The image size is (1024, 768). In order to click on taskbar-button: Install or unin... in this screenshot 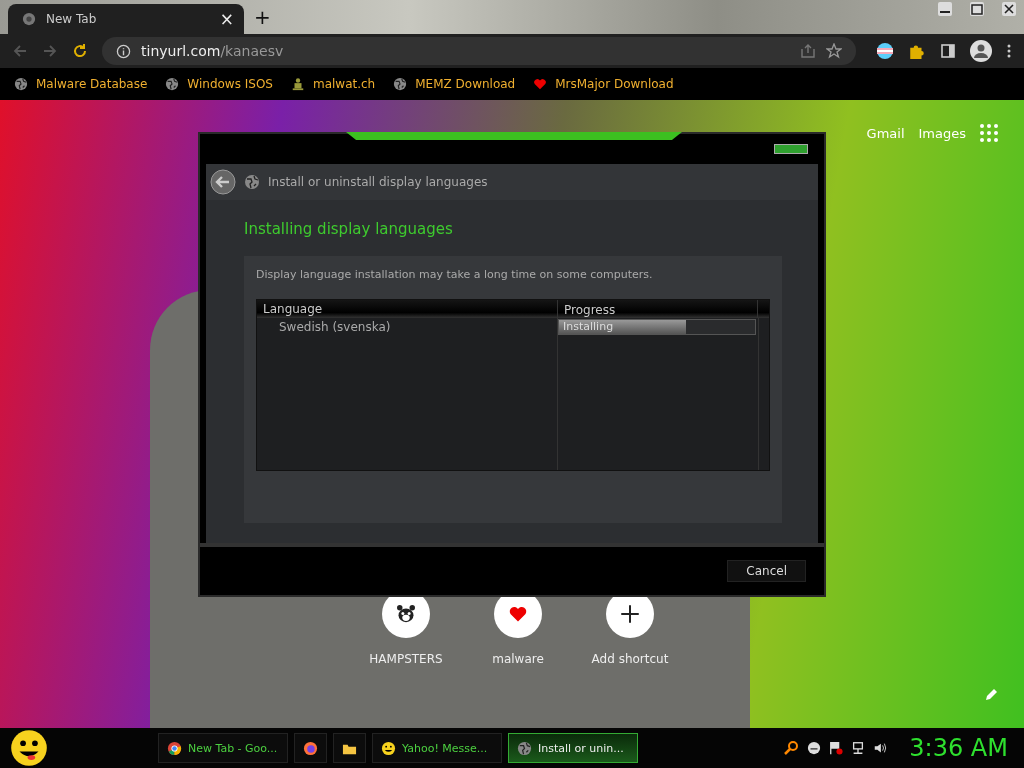, I will do `click(573, 748)`.